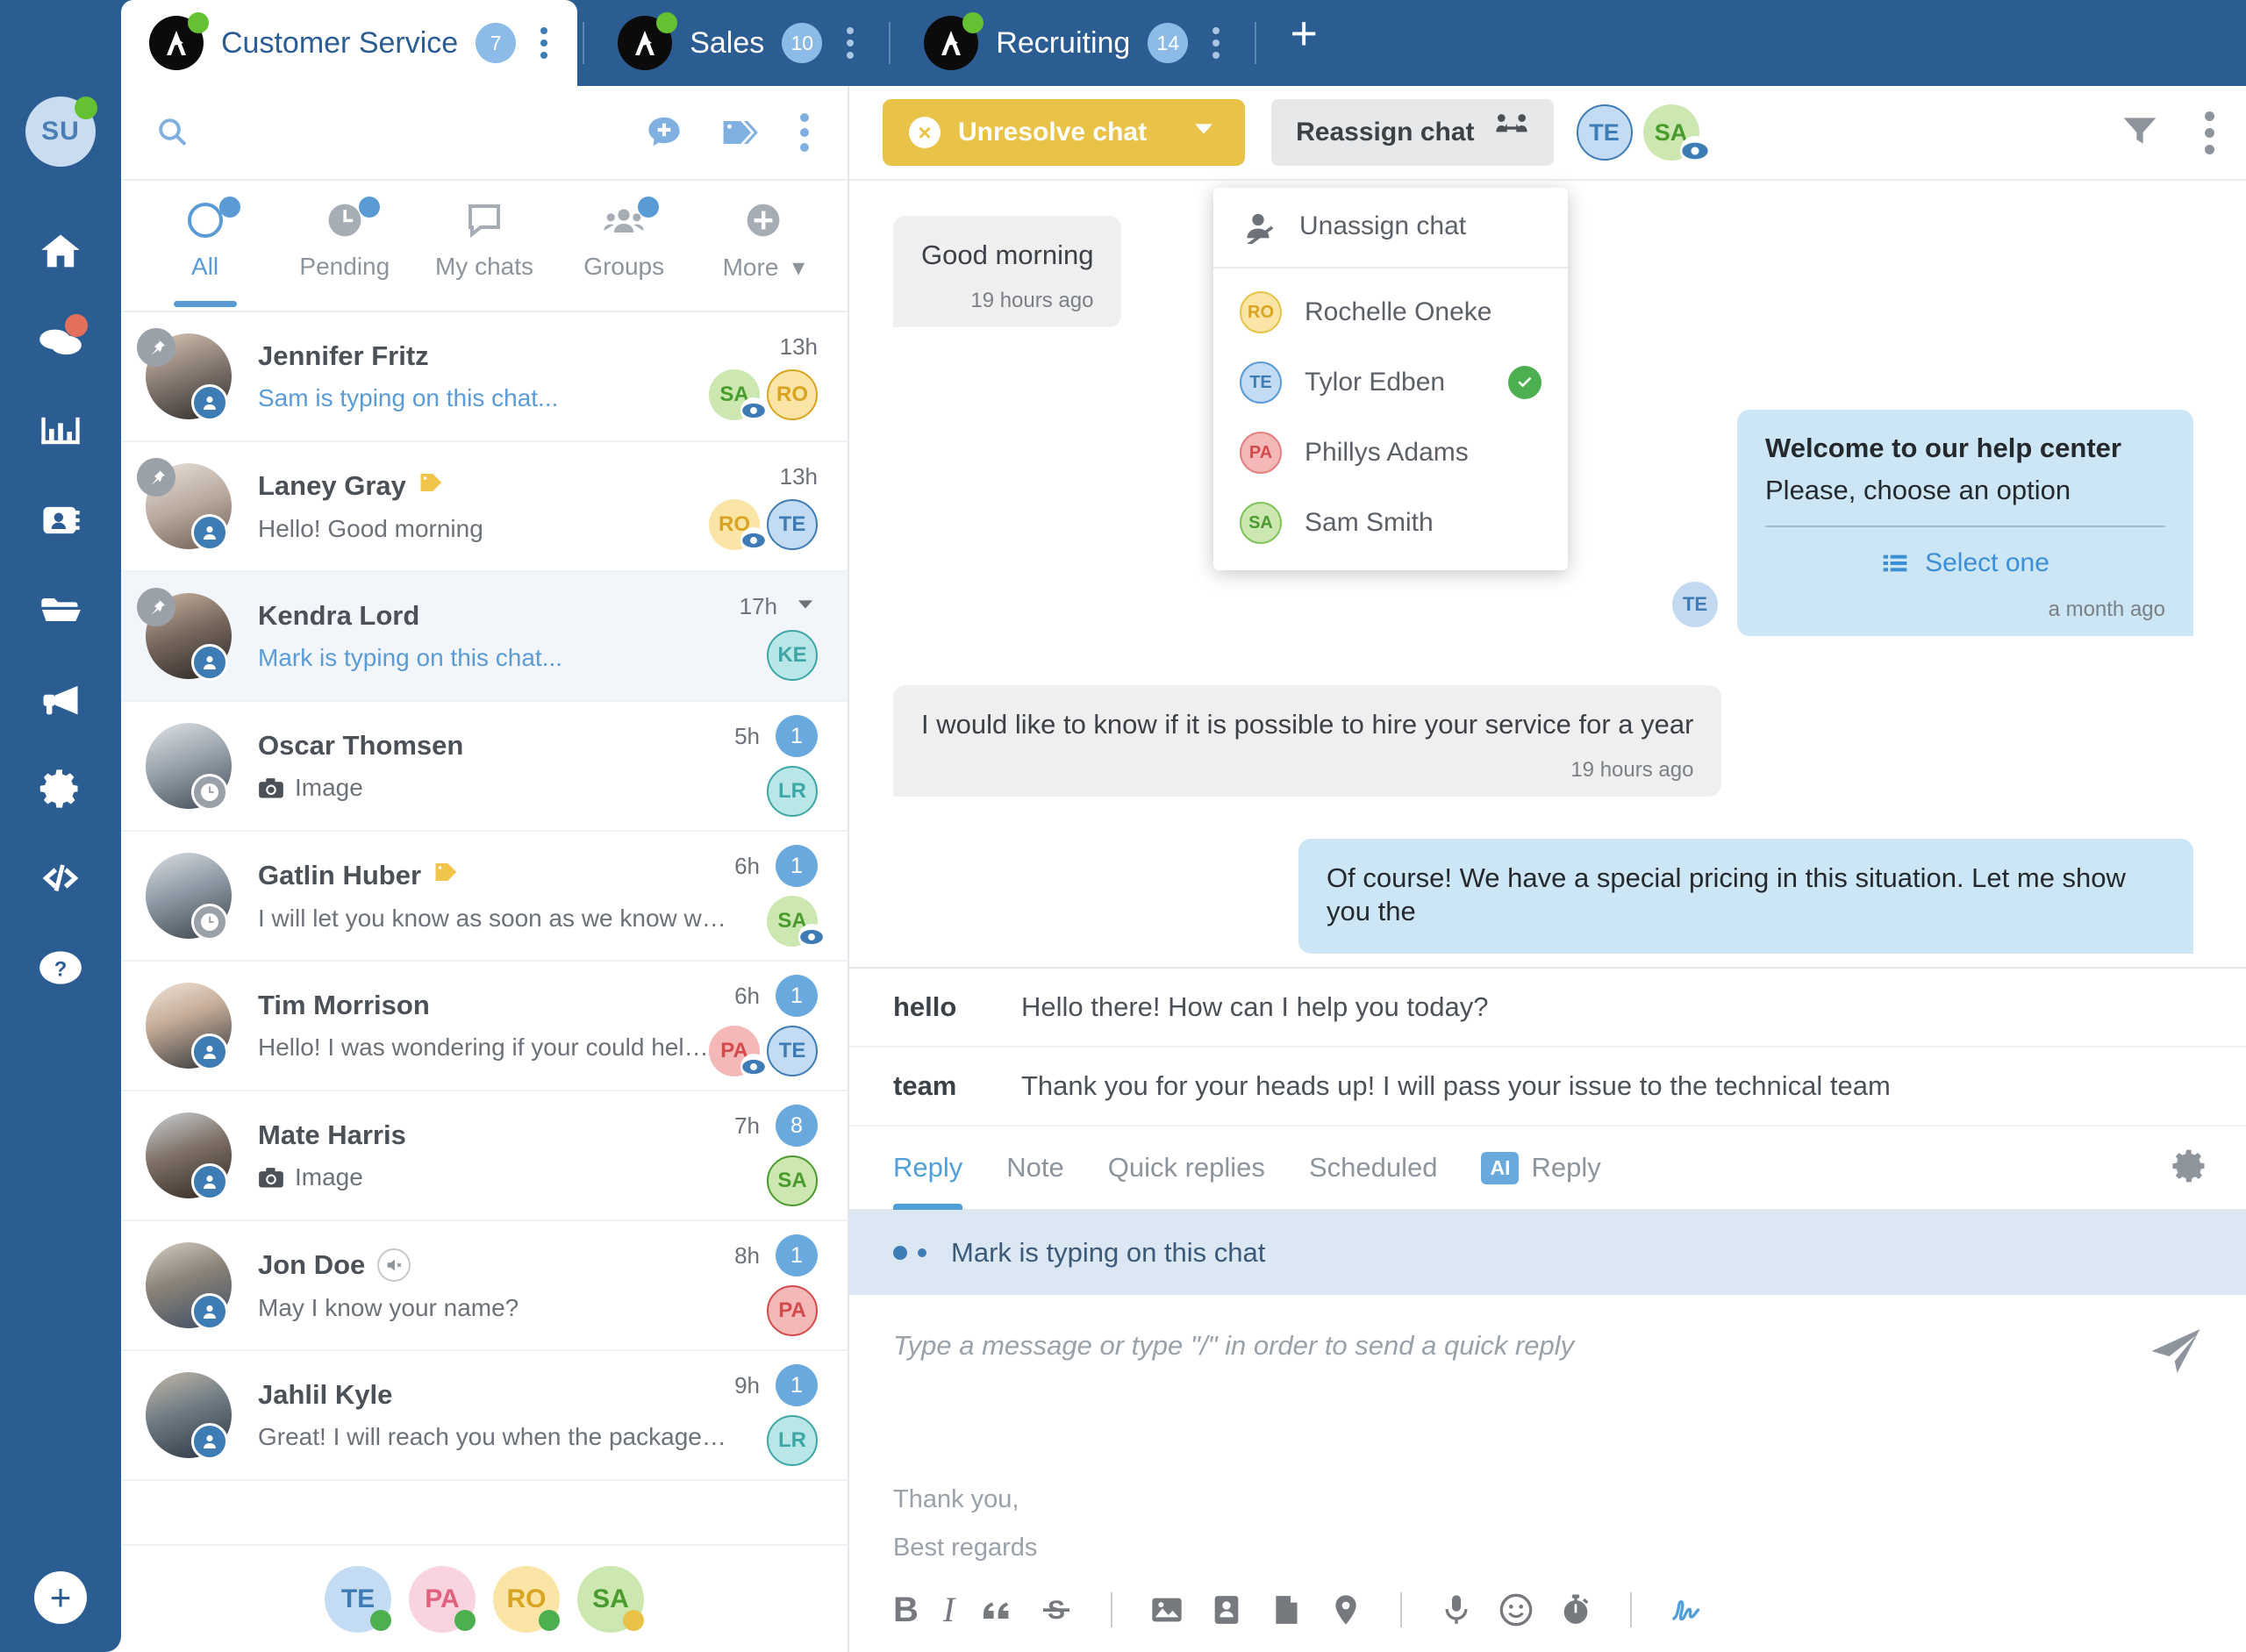 The image size is (2246, 1652). I want to click on filter-pending: Pending, so click(344, 244).